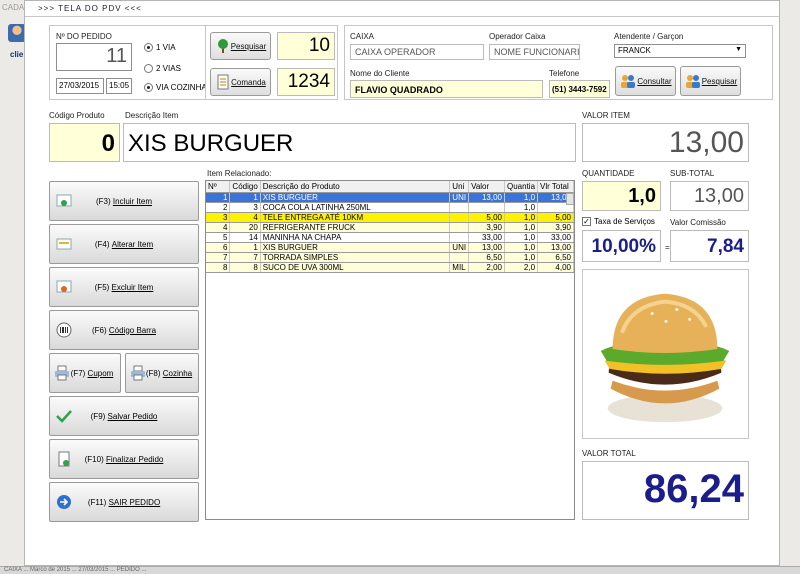 This screenshot has width=800, height=574. I want to click on cozinha-button: (F8) Cozinha, so click(162, 373).